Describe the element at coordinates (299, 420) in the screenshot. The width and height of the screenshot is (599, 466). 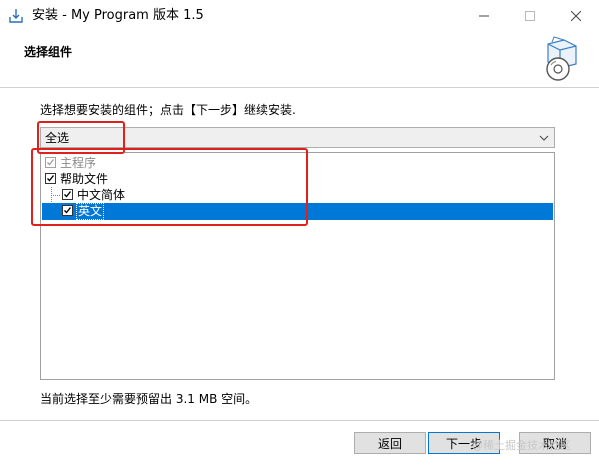
I see `footer-divider` at that location.